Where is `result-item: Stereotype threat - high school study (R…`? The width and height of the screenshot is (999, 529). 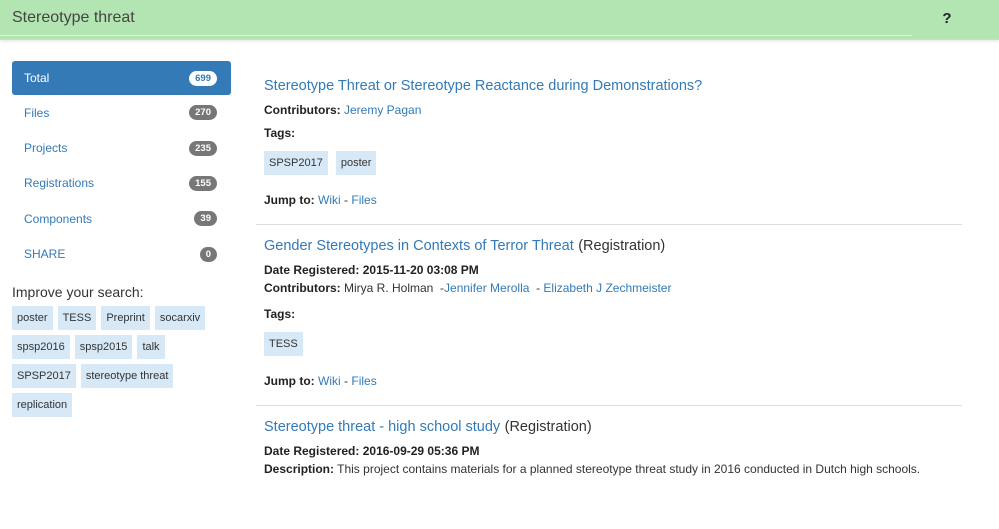
result-item: Stereotype threat - high school study (R… is located at coordinates (609, 449).